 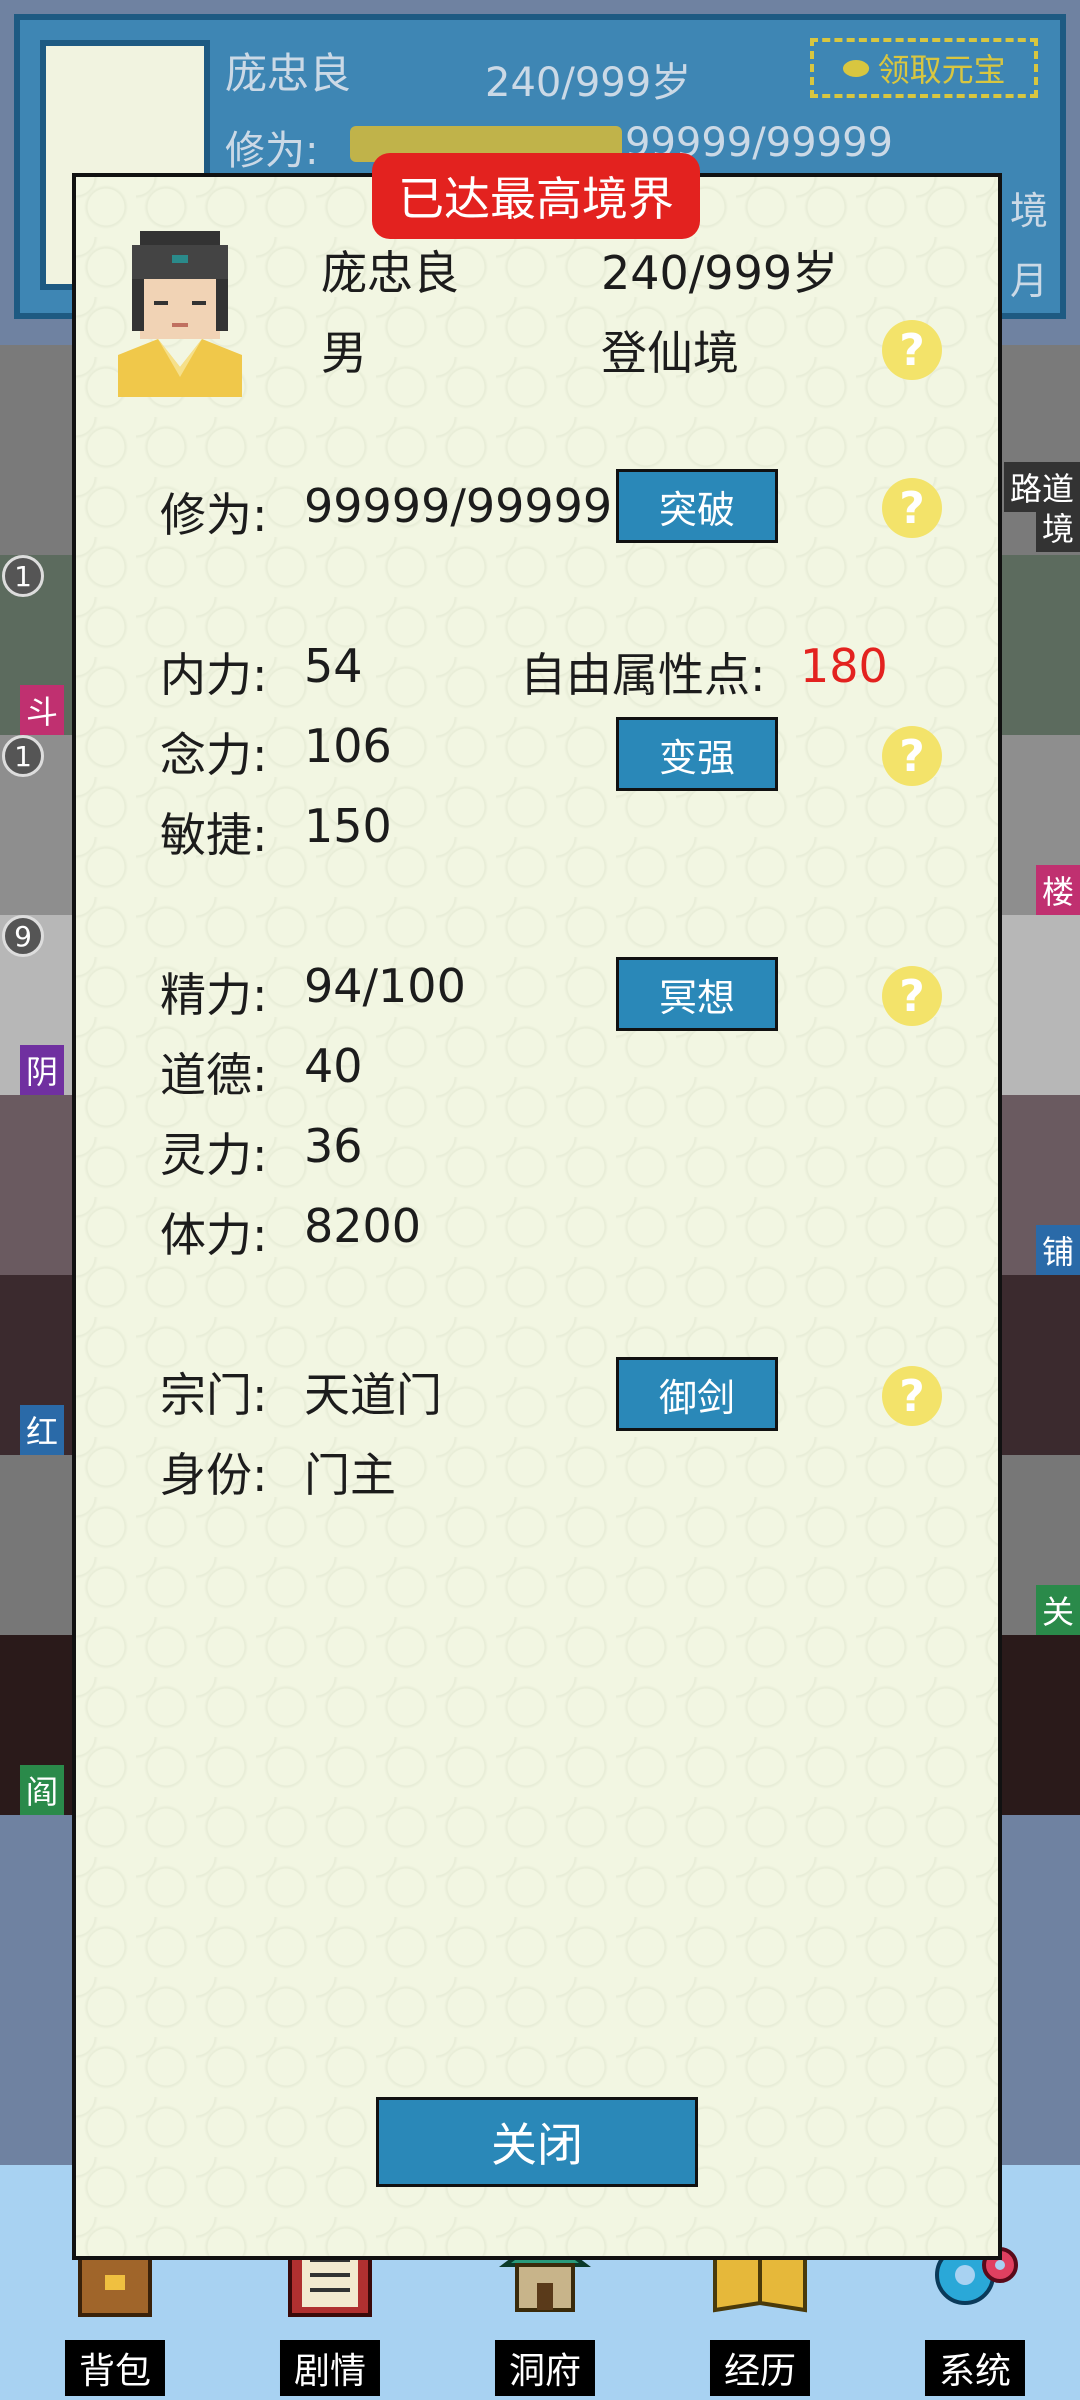 I want to click on sect-label: 宗门:, so click(x=214, y=1395).